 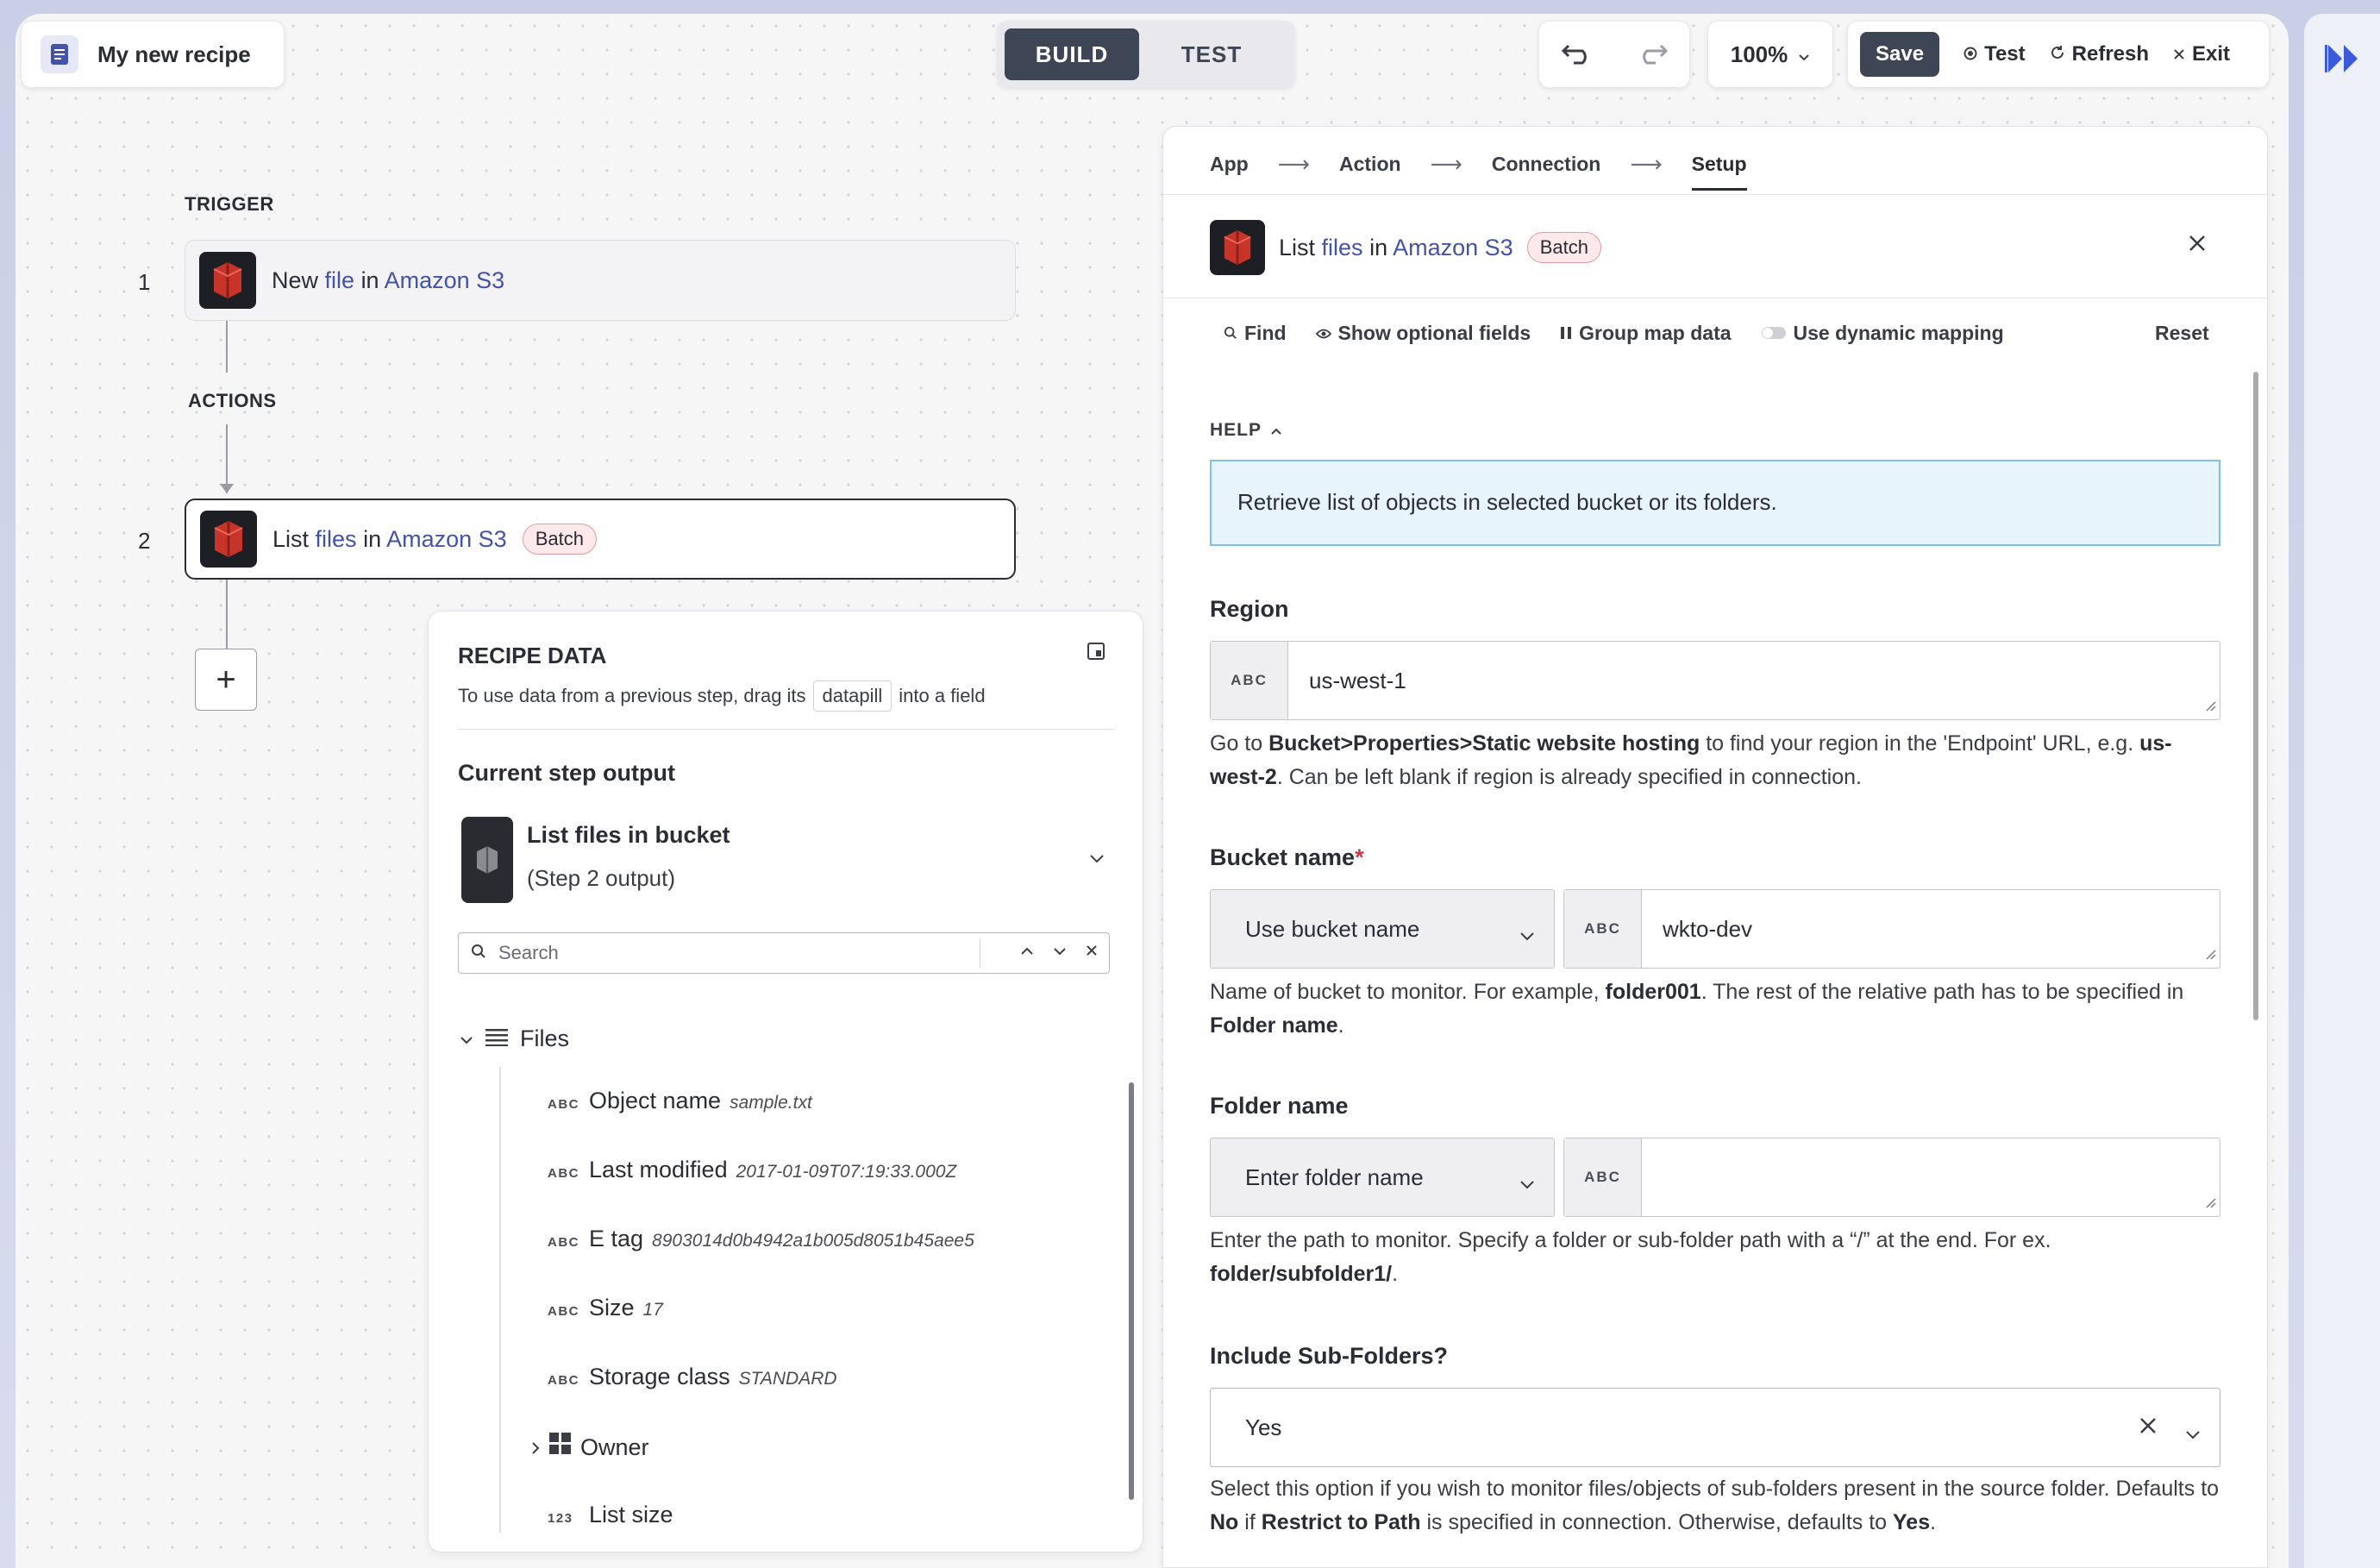 What do you see at coordinates (1027, 951) in the screenshot?
I see `chevron-up-icon` at bounding box center [1027, 951].